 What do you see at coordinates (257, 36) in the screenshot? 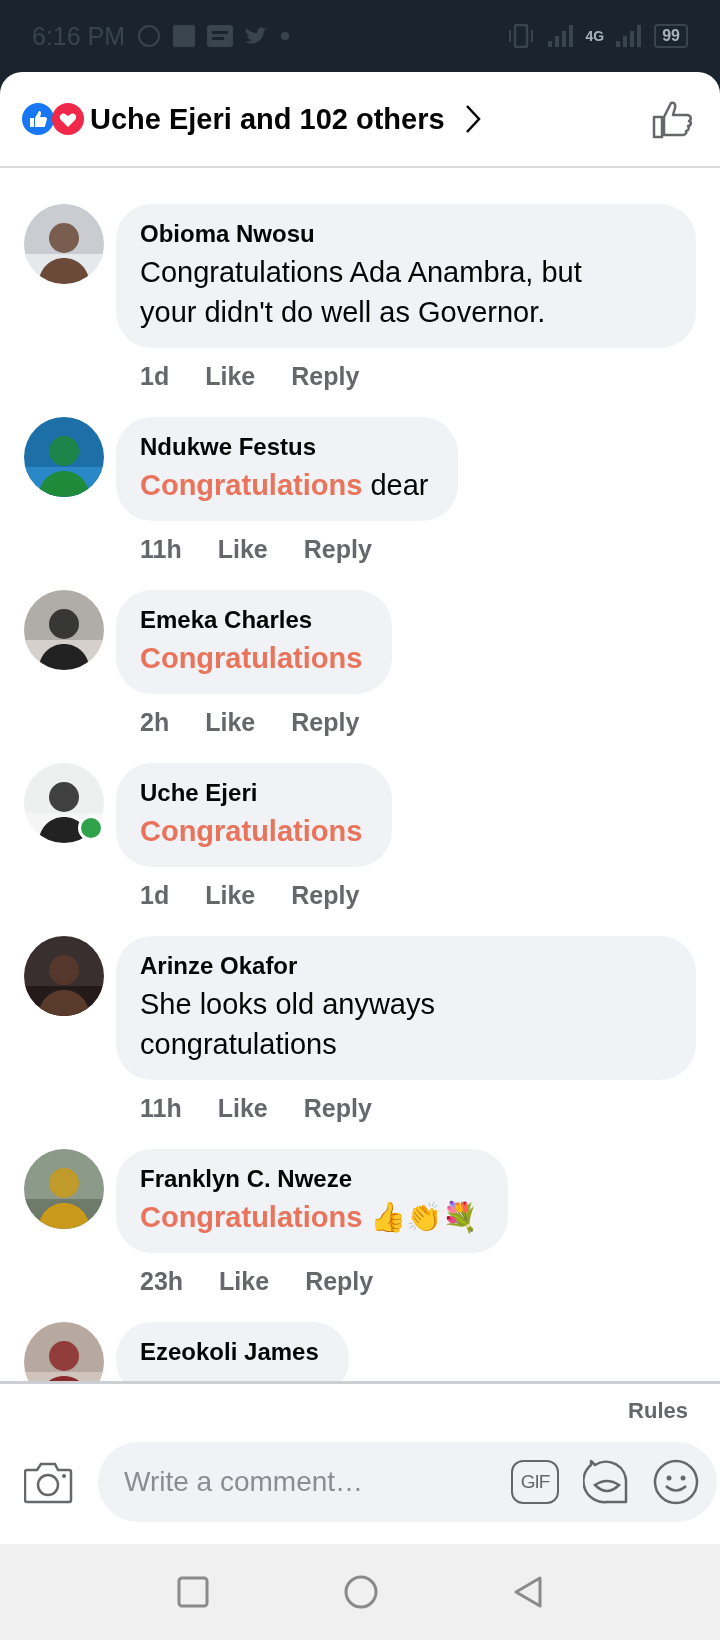
I see `bird-icon` at bounding box center [257, 36].